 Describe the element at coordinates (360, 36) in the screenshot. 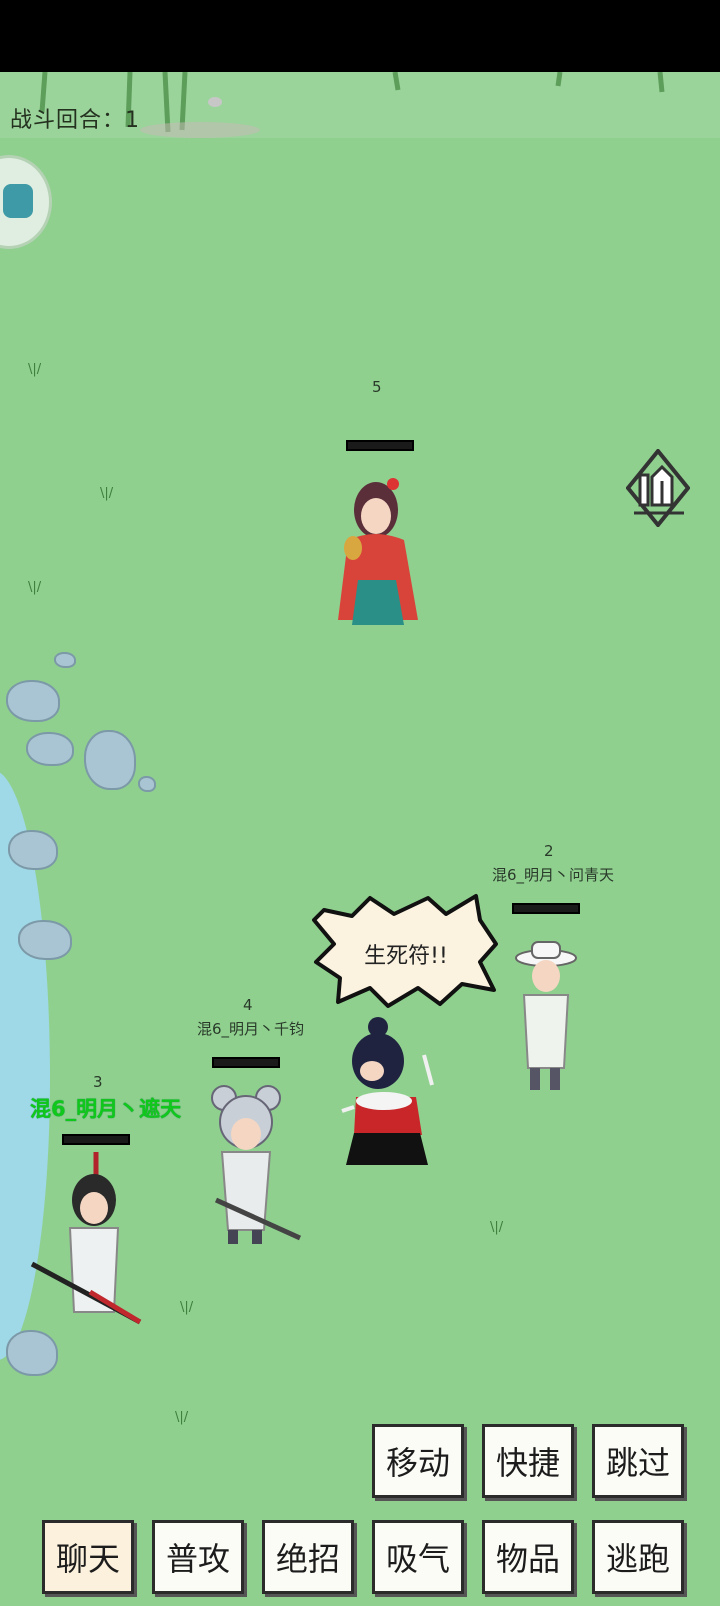

I see `status-bar` at that location.